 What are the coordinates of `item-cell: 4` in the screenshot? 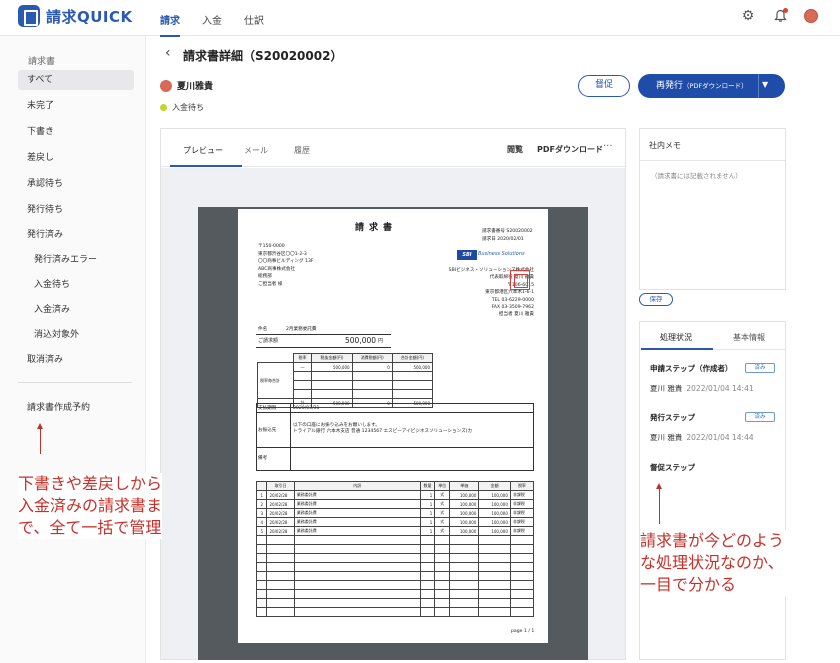 It's located at (261, 522).